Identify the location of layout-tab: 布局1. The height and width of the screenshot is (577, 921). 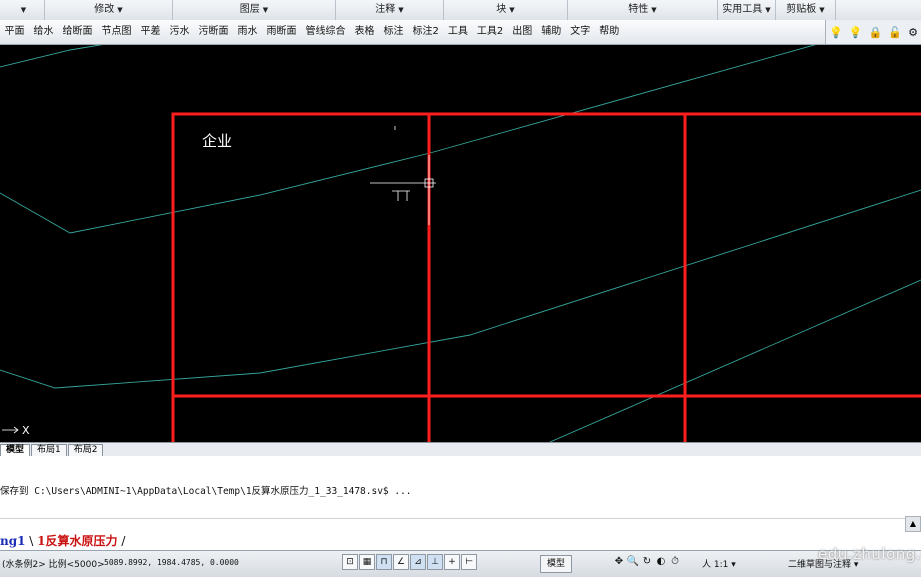
(49, 450).